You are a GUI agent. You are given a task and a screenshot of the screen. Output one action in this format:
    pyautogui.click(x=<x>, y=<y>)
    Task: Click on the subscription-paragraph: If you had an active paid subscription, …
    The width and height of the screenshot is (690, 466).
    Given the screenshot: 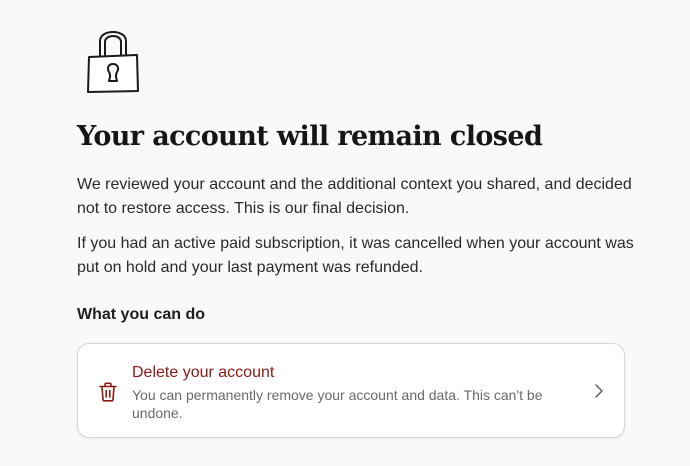 What is the action you would take?
    pyautogui.click(x=355, y=255)
    